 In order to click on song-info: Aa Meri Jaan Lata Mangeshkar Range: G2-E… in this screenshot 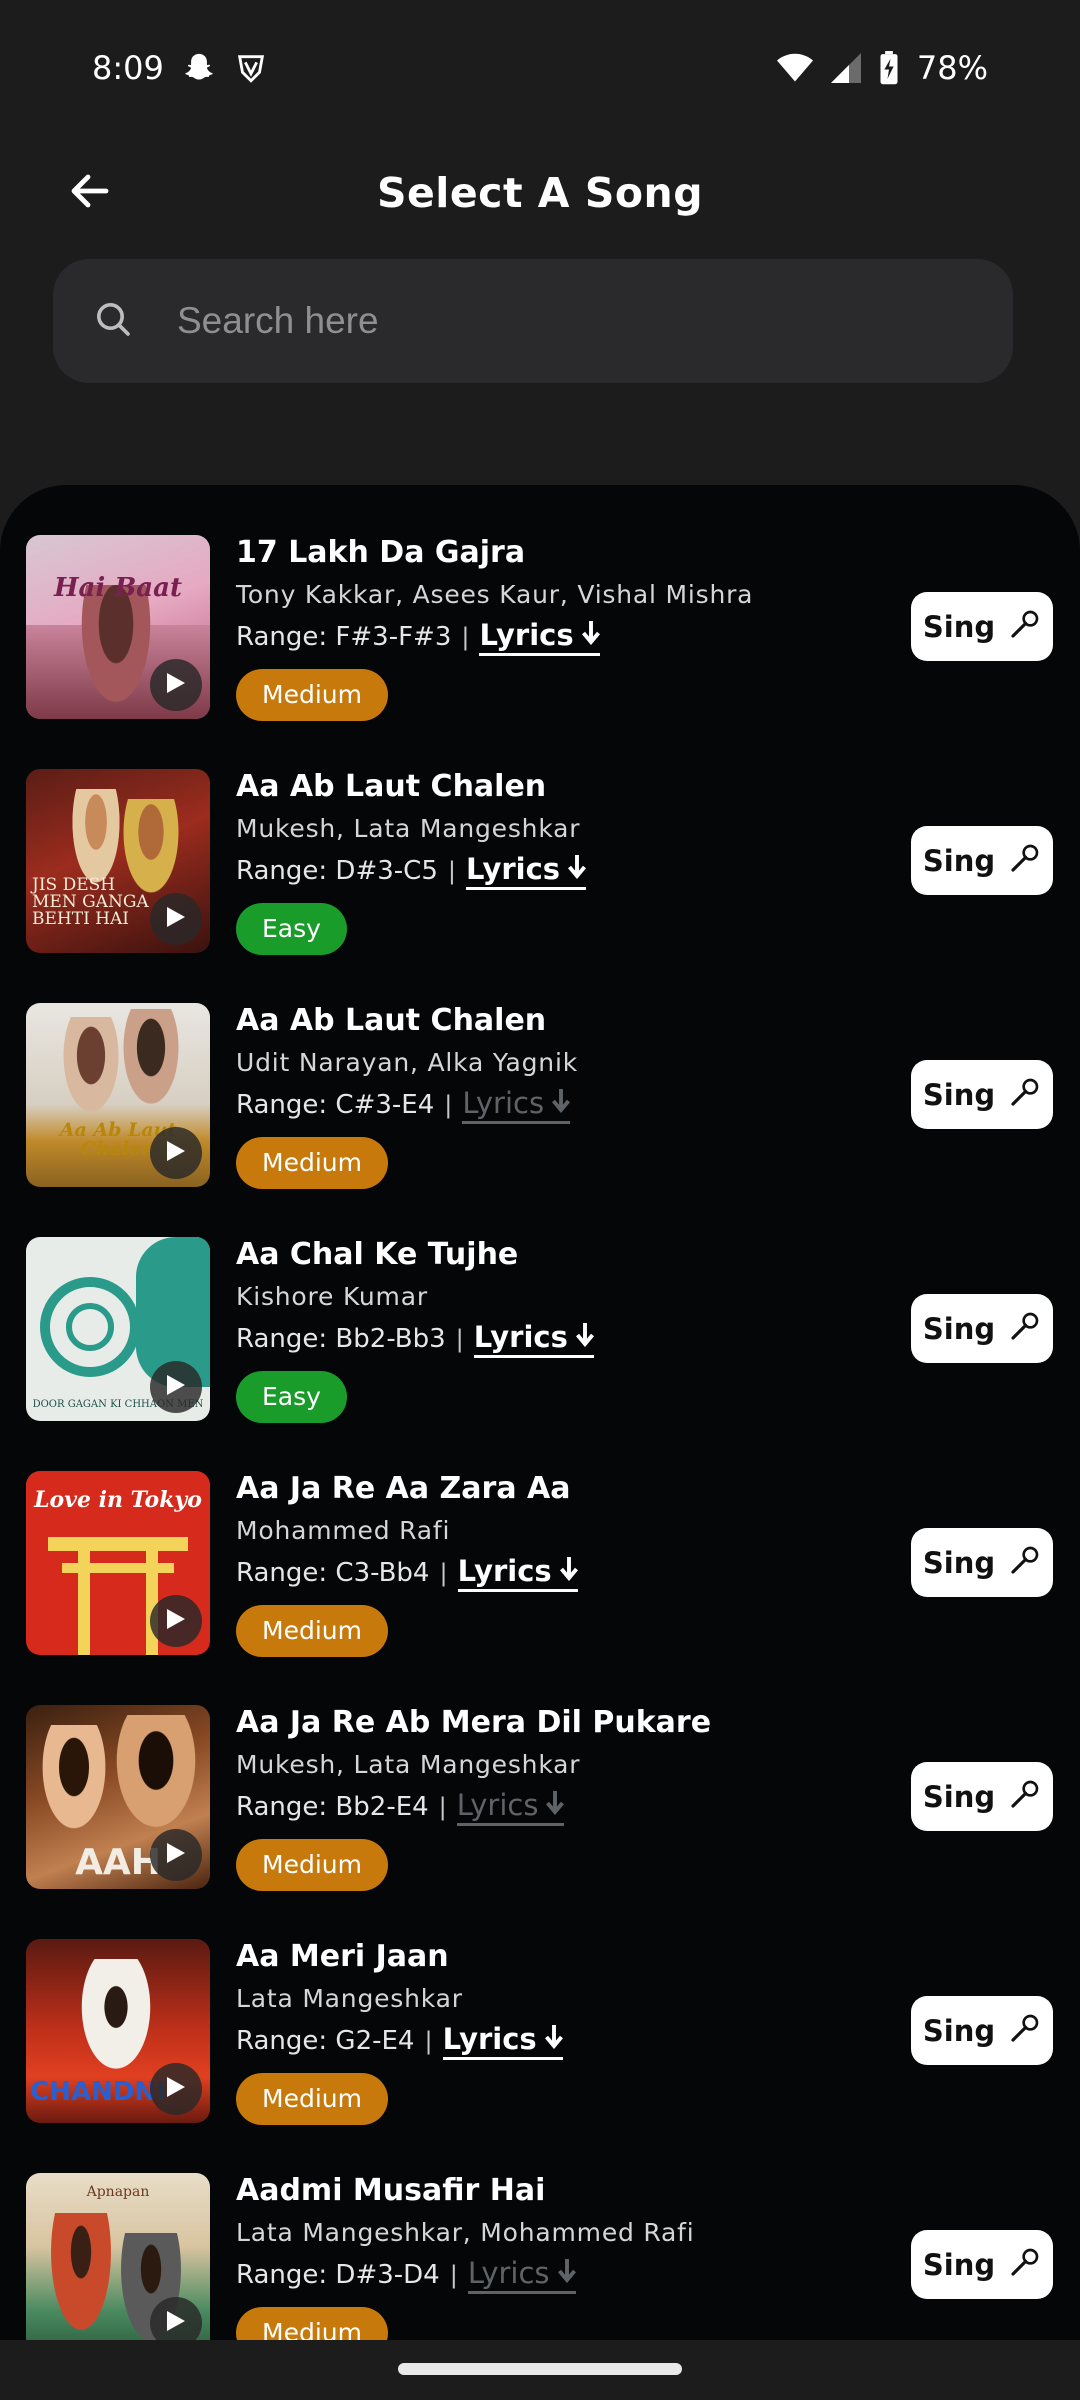, I will do `click(556, 2032)`.